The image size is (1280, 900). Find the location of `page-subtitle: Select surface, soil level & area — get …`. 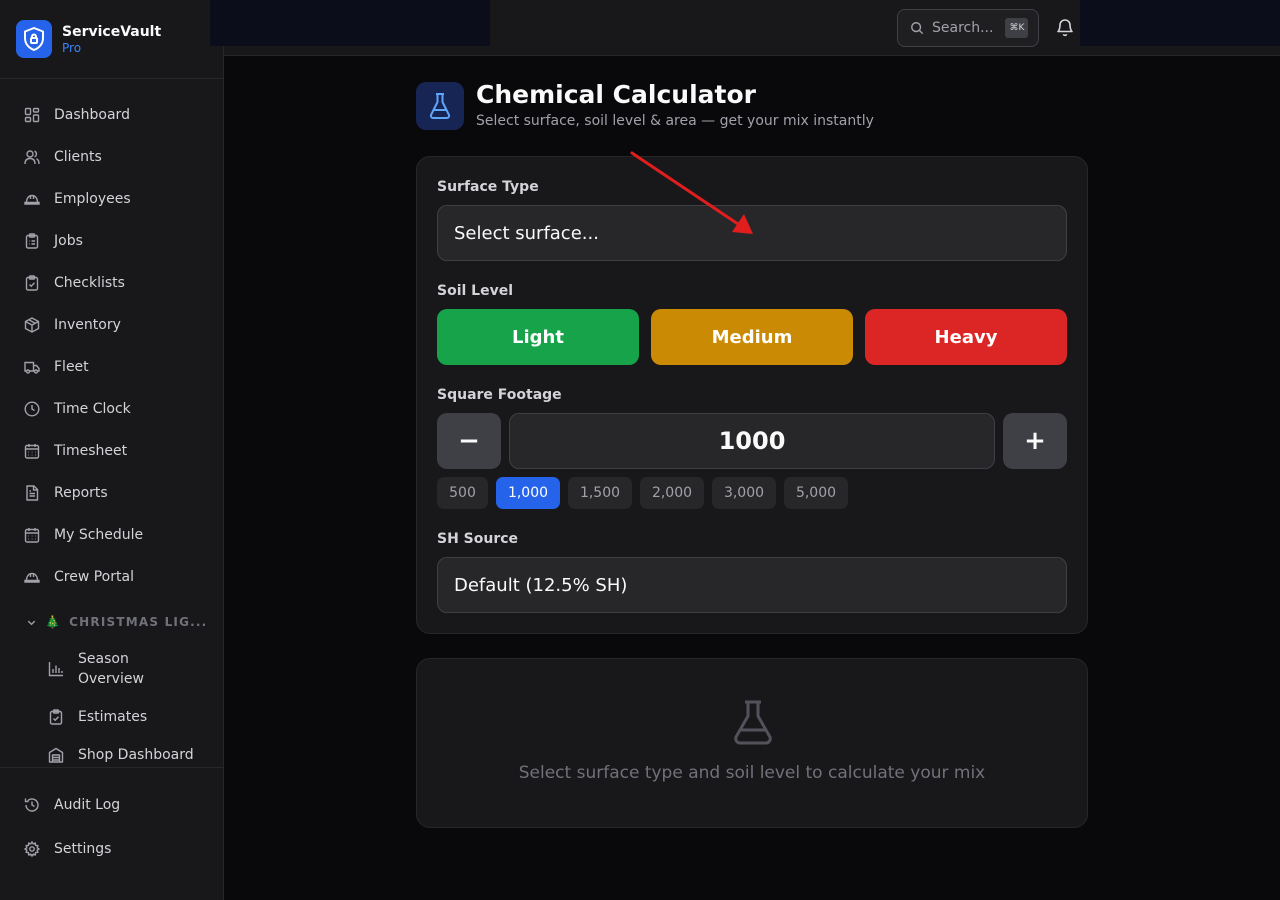

page-subtitle: Select surface, soil level & area — get … is located at coordinates (675, 121).